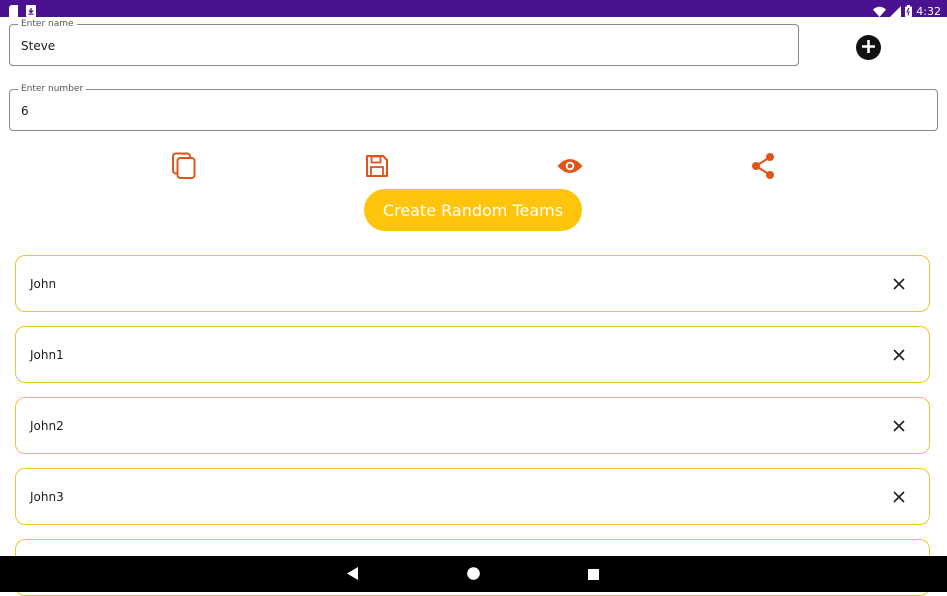 The image size is (947, 596). I want to click on home-button, so click(473, 574).